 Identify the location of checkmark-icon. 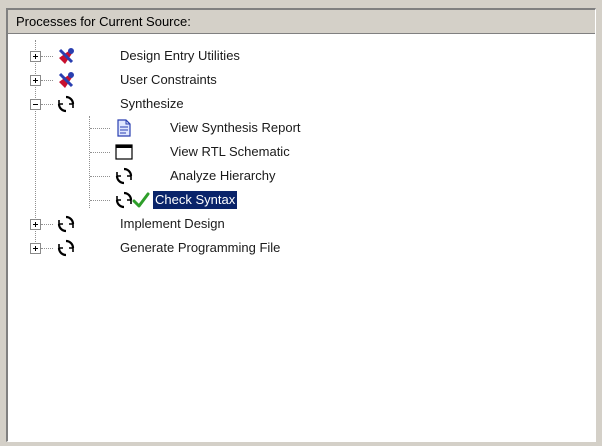
(141, 200).